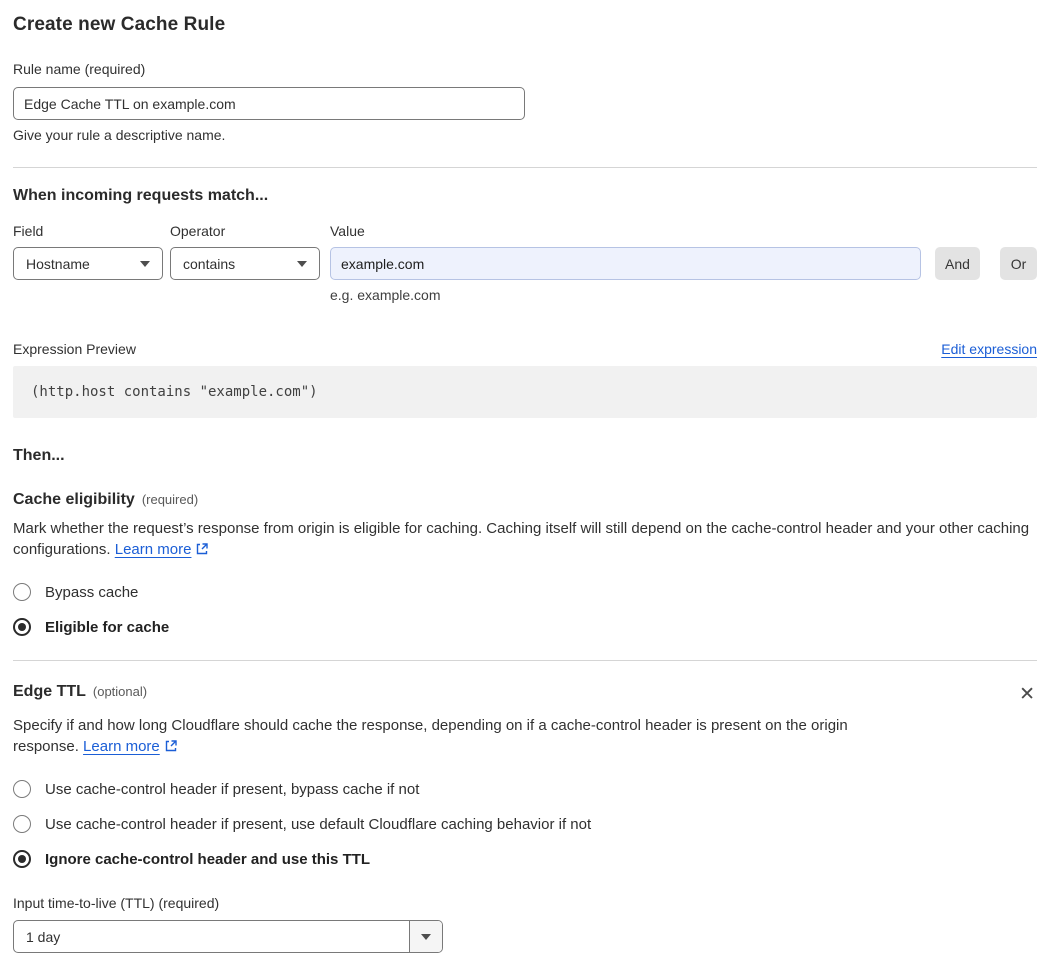 This screenshot has width=1058, height=953. What do you see at coordinates (120, 691) in the screenshot?
I see `edge-ttl-optional-flag: (optional)` at bounding box center [120, 691].